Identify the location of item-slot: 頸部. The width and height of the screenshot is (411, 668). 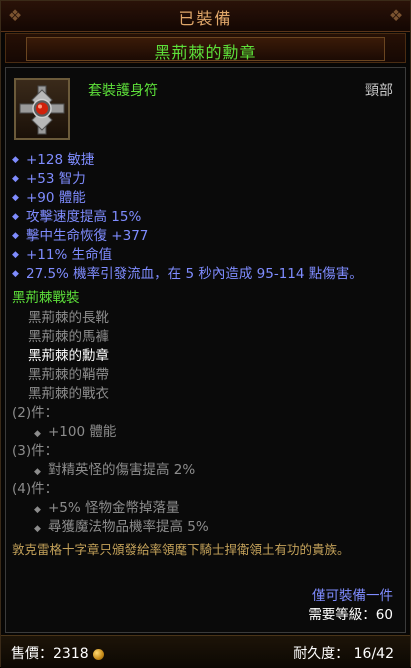
(379, 91).